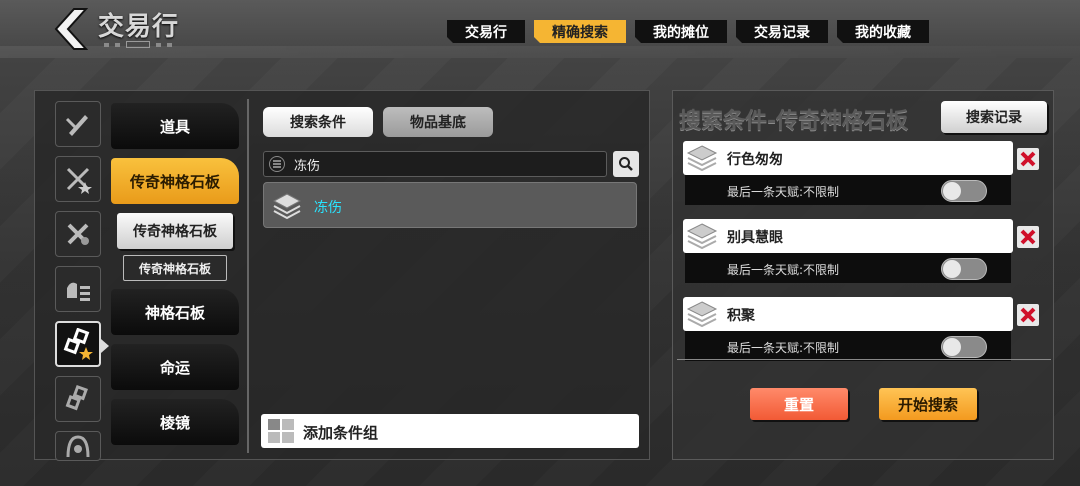 This screenshot has height=486, width=1080. What do you see at coordinates (994, 117) in the screenshot?
I see `search-history-button: 搜索记录` at bounding box center [994, 117].